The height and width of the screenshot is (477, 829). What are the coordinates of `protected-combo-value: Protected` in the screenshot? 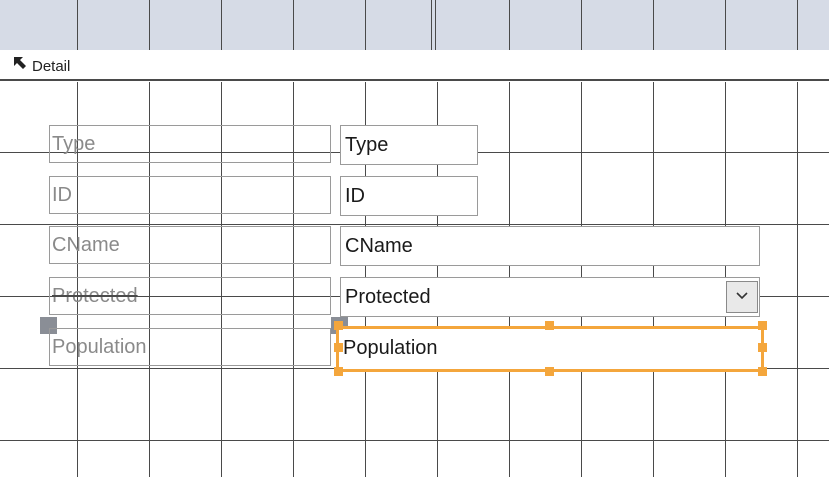 It's located at (388, 297).